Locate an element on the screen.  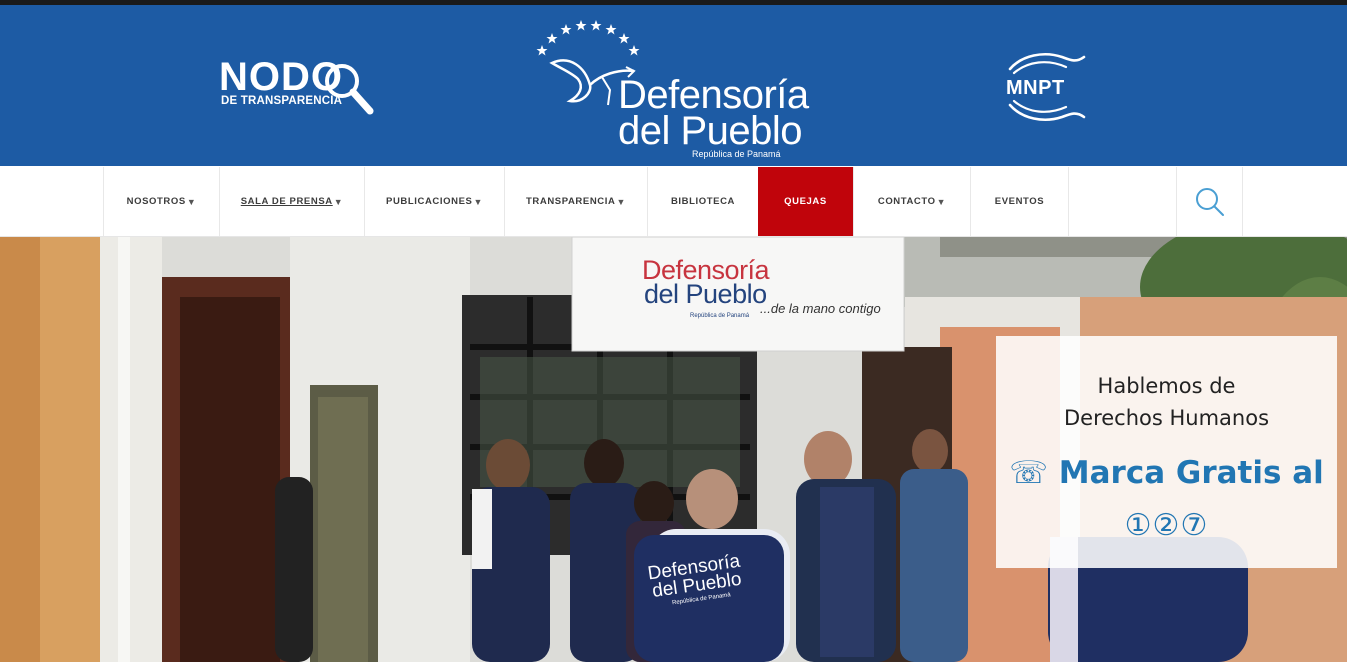
nav-item-sala-de-prensa: SALA DE PRENSA ▼ is located at coordinates (291, 201).